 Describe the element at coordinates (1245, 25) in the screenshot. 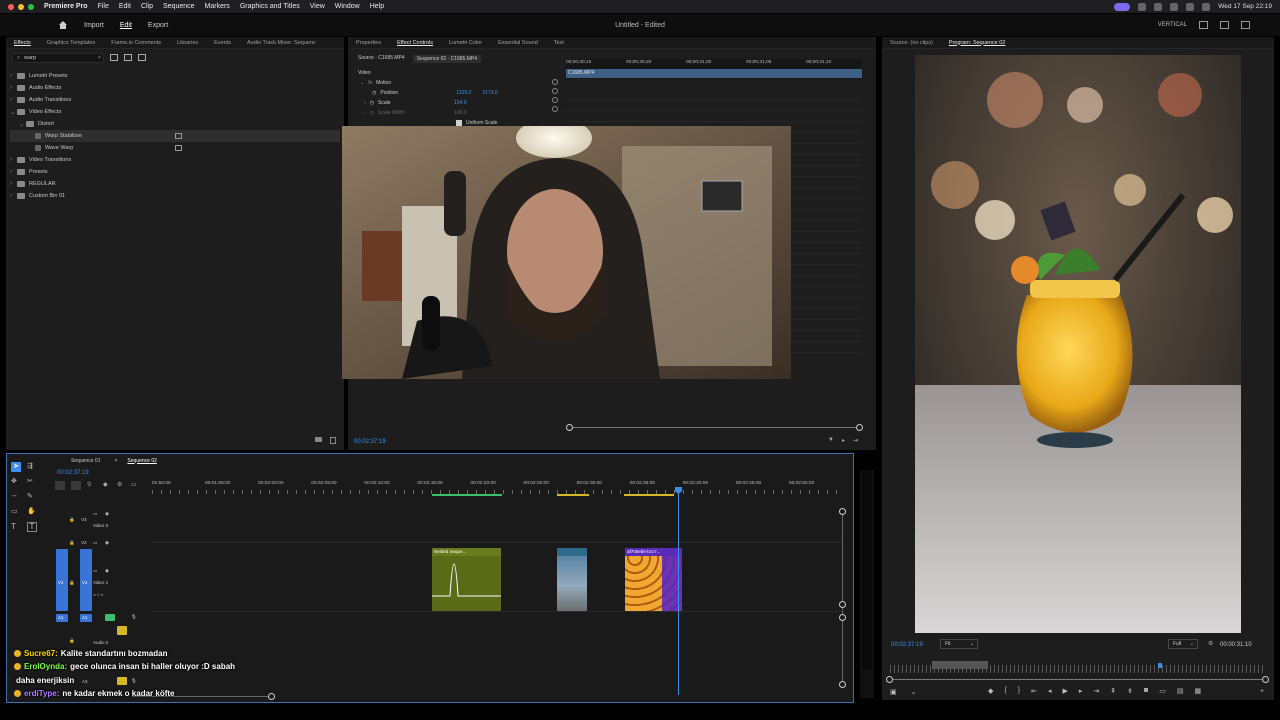

I see `fullscreen-icon` at that location.